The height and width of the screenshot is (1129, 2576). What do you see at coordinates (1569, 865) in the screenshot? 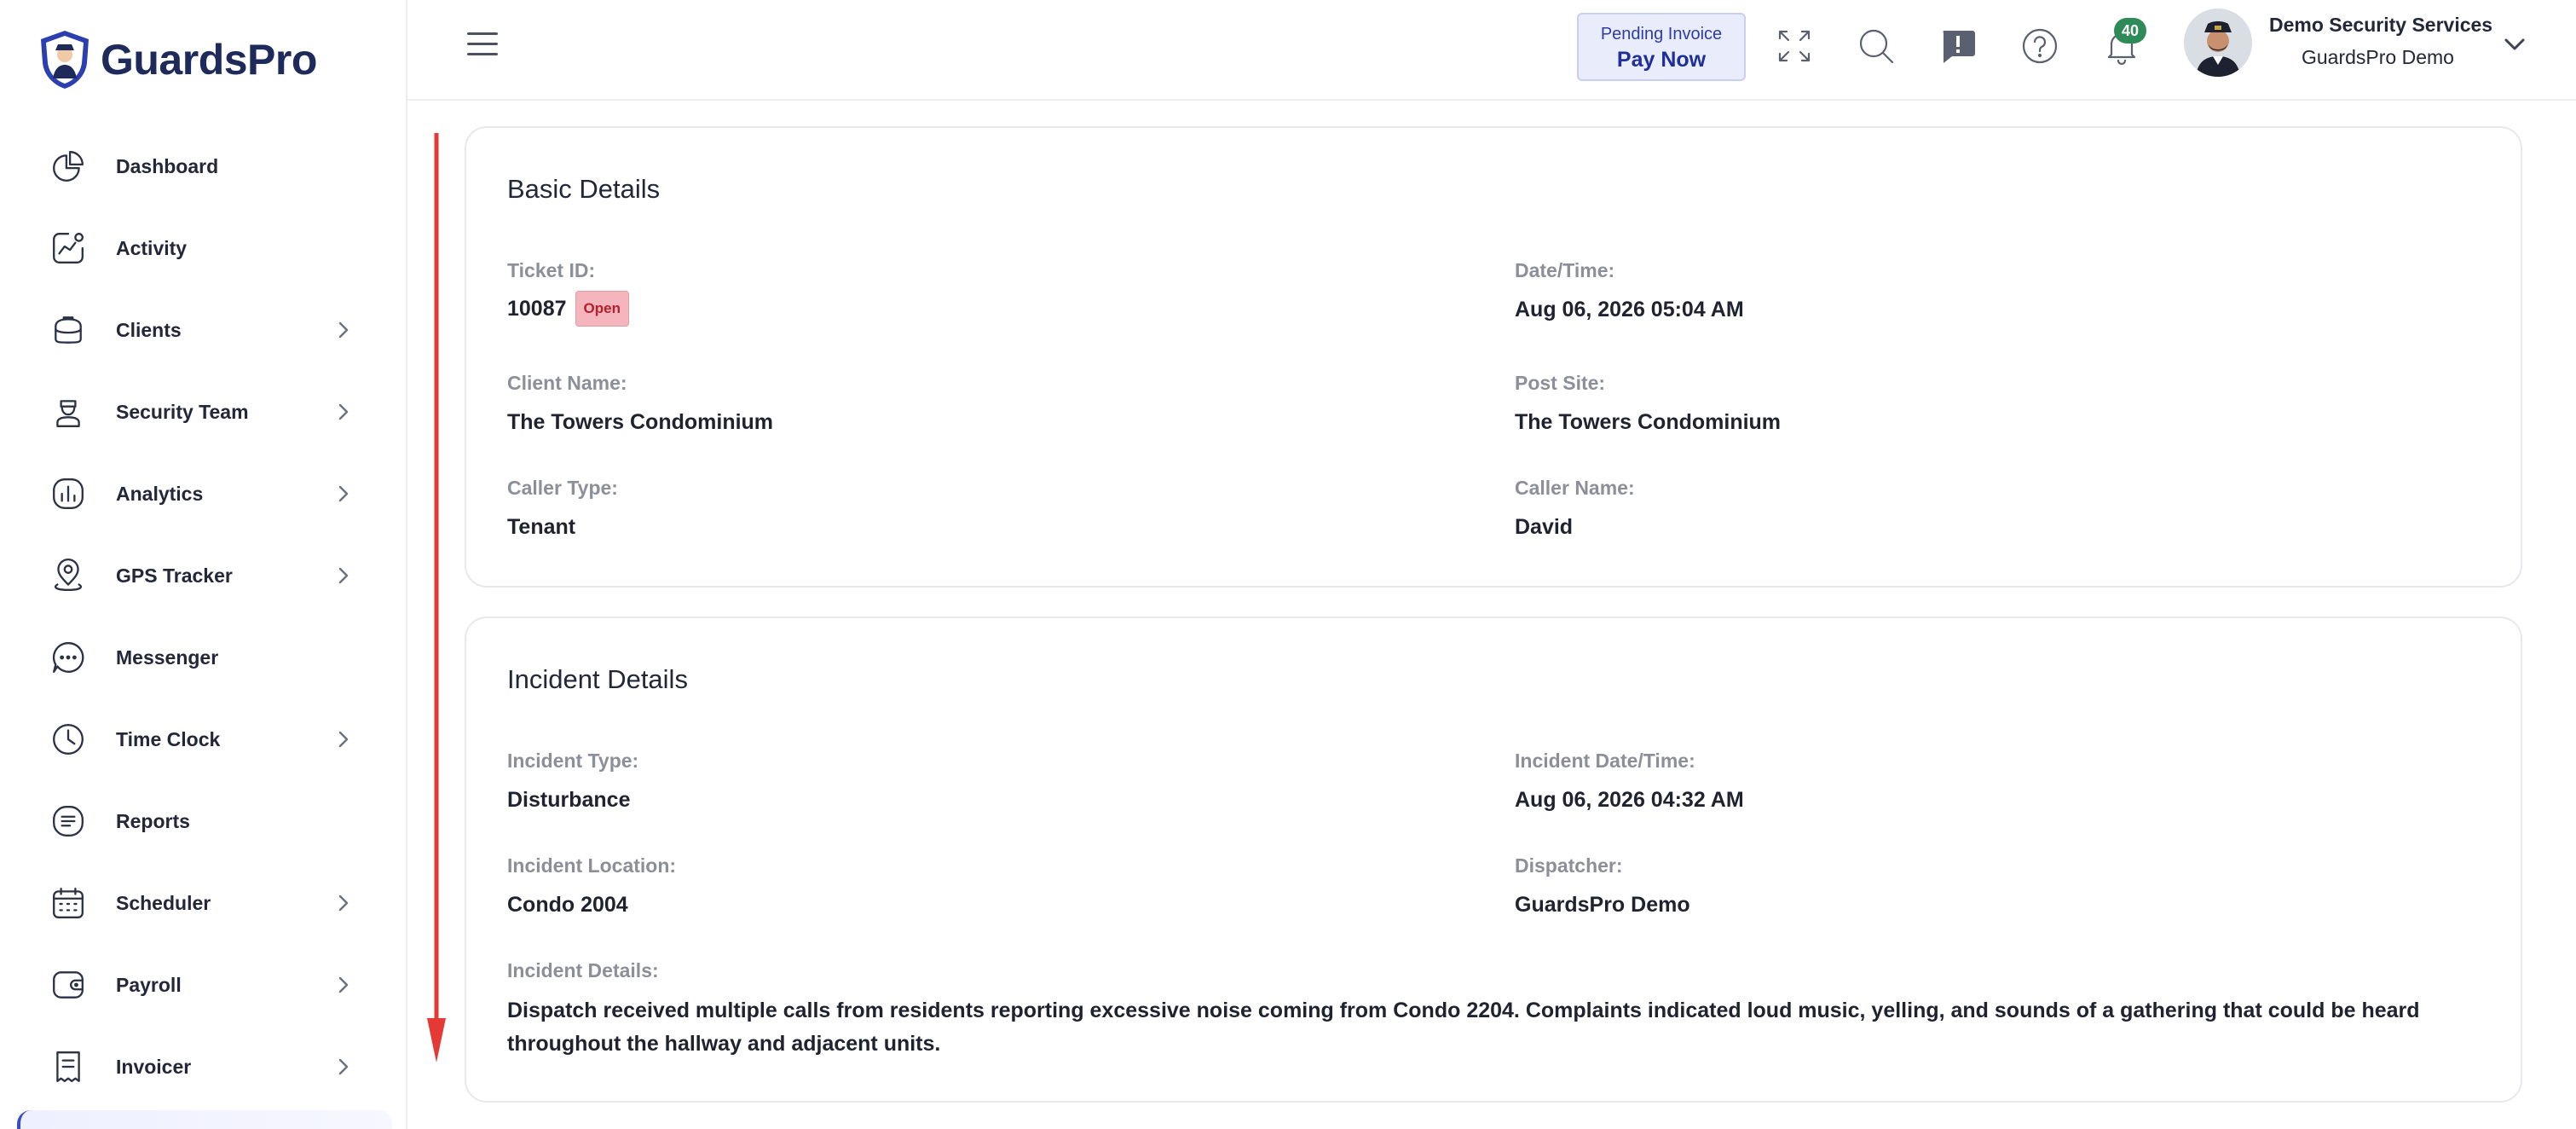
I see `field-label: Dispatcher:` at bounding box center [1569, 865].